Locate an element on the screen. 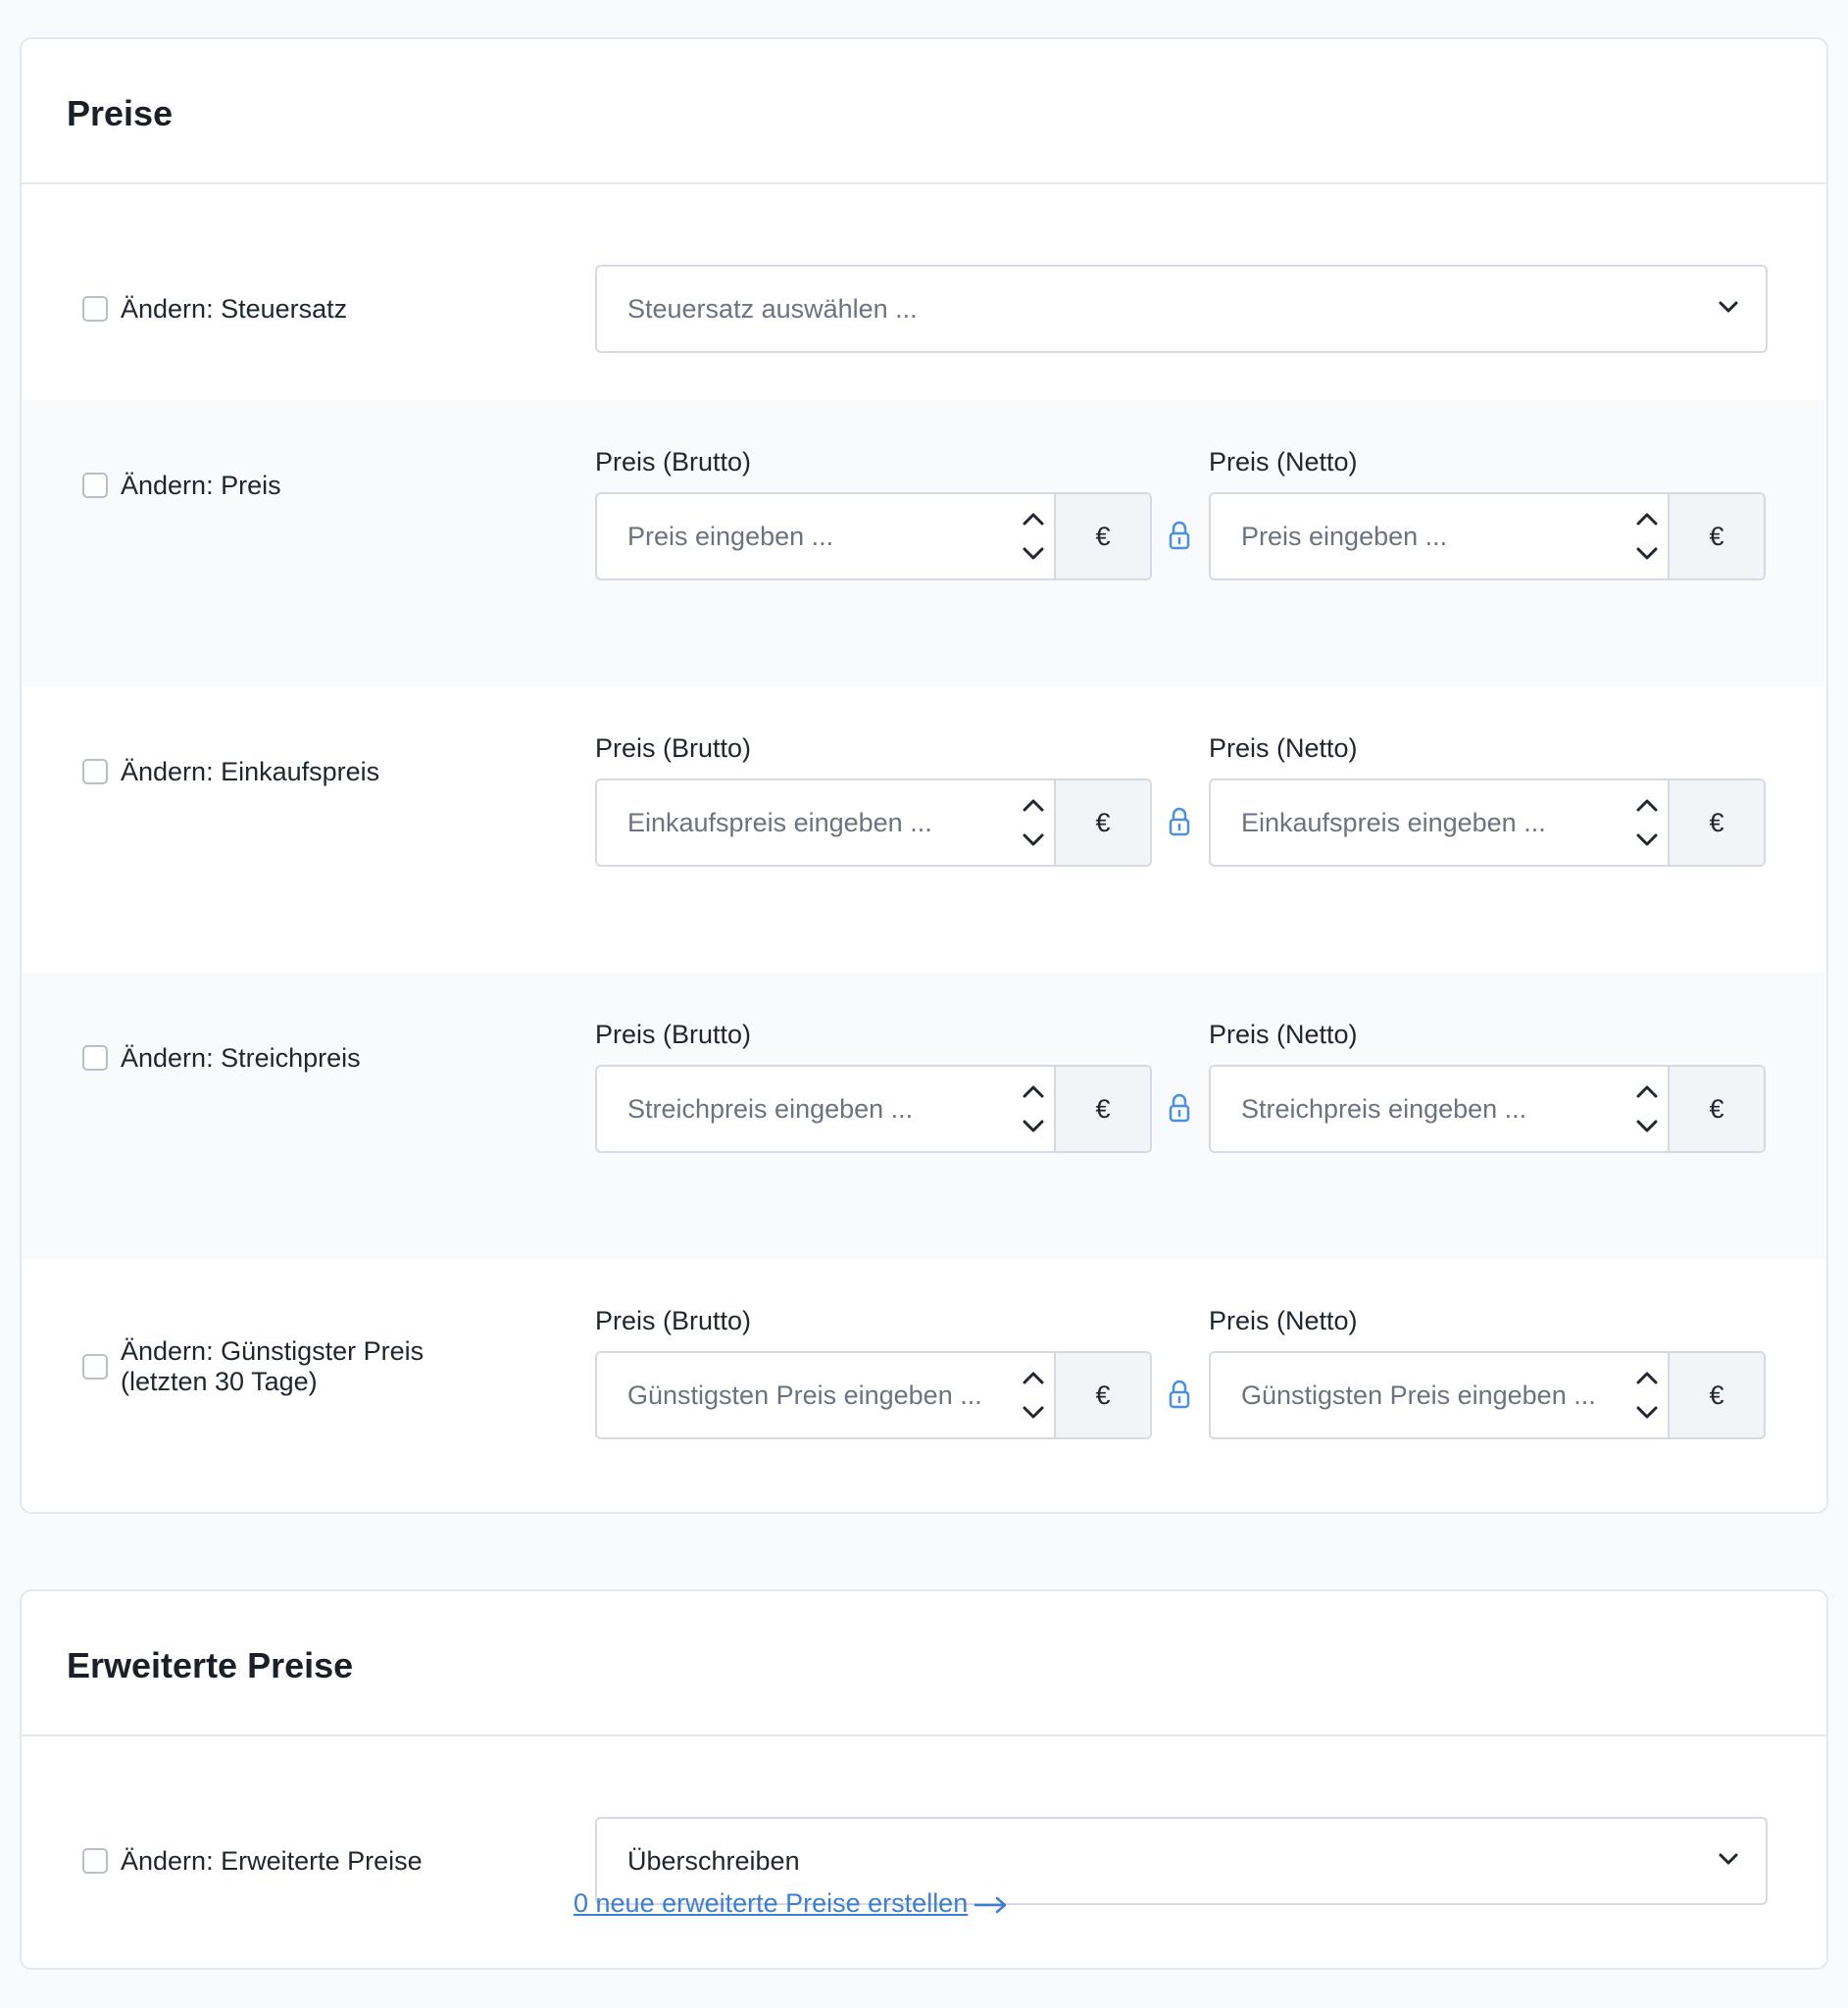 This screenshot has height=2008, width=1848. purchase-price-gross-label: Preis (Brutto) is located at coordinates (673, 748).